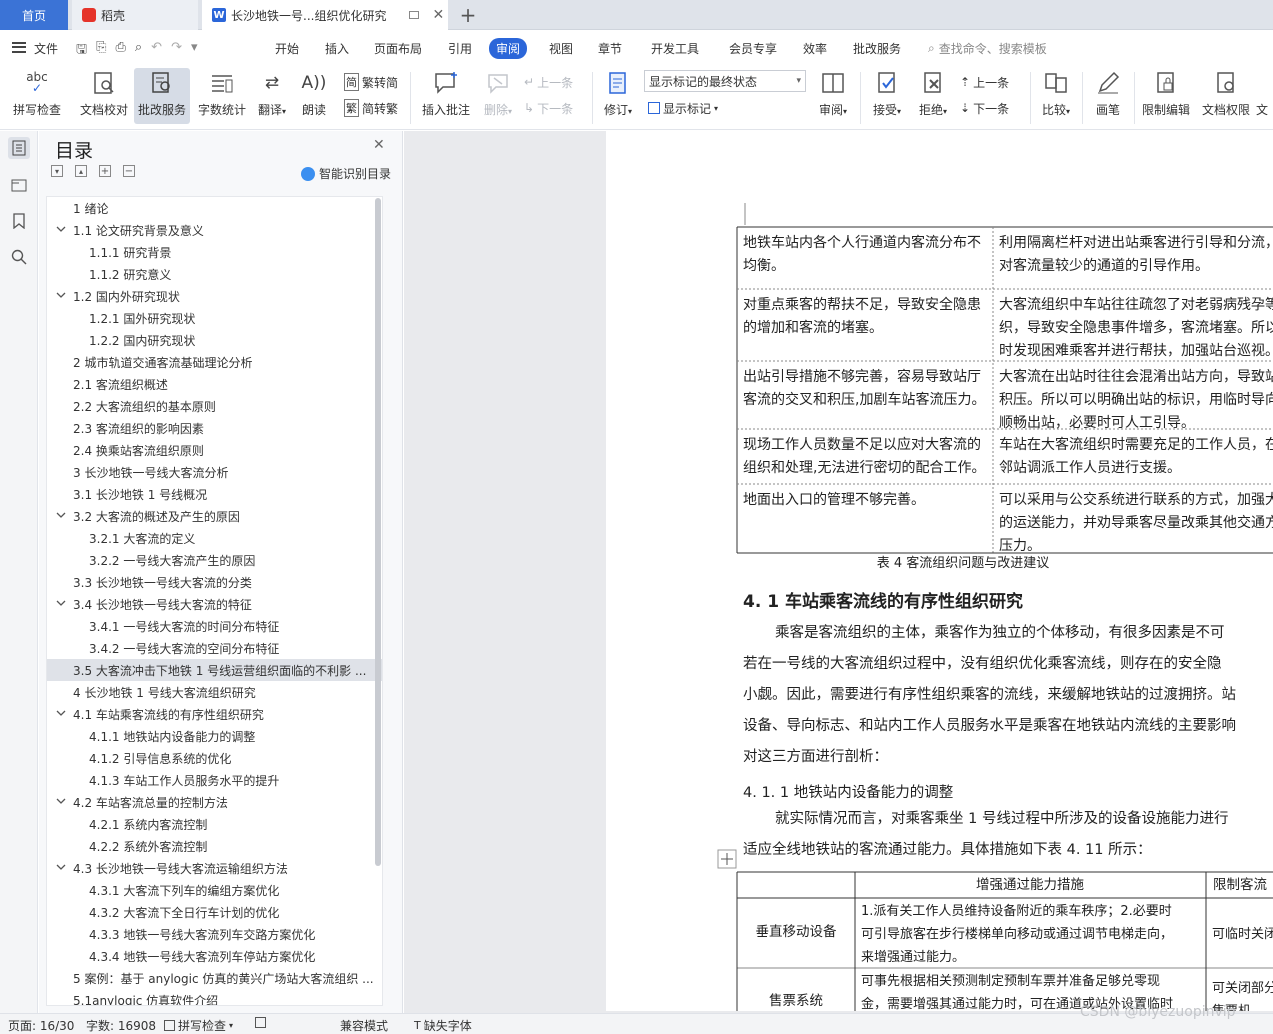 The image size is (1273, 1034). What do you see at coordinates (548, 108) in the screenshot?
I see `next-comment-button: ↳ 下一条` at bounding box center [548, 108].